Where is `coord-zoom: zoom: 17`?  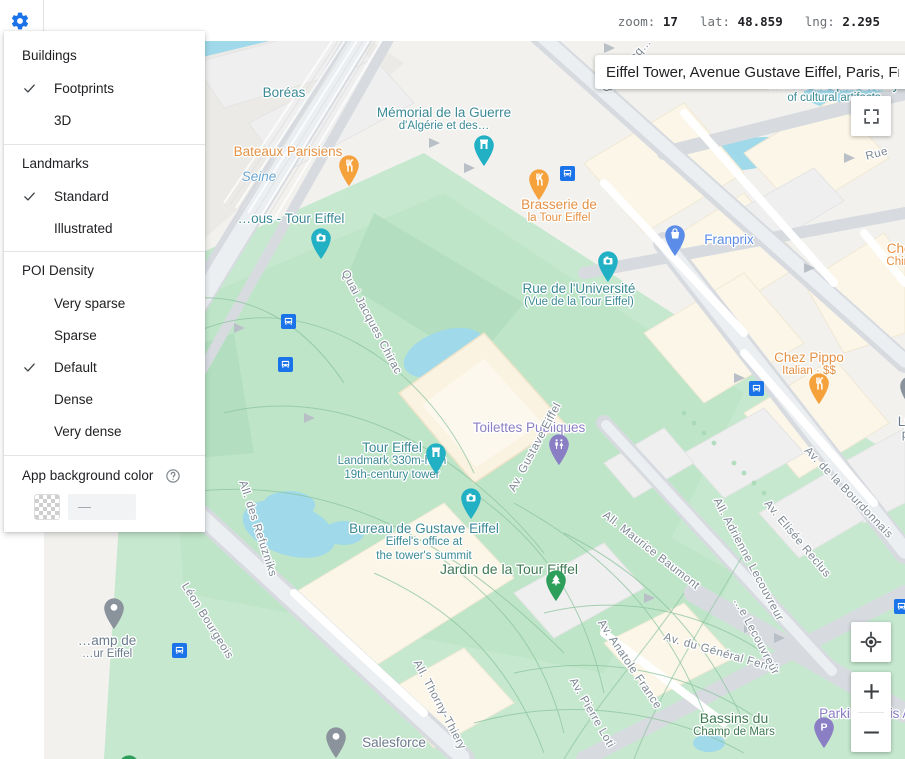 coord-zoom: zoom: 17 is located at coordinates (647, 21).